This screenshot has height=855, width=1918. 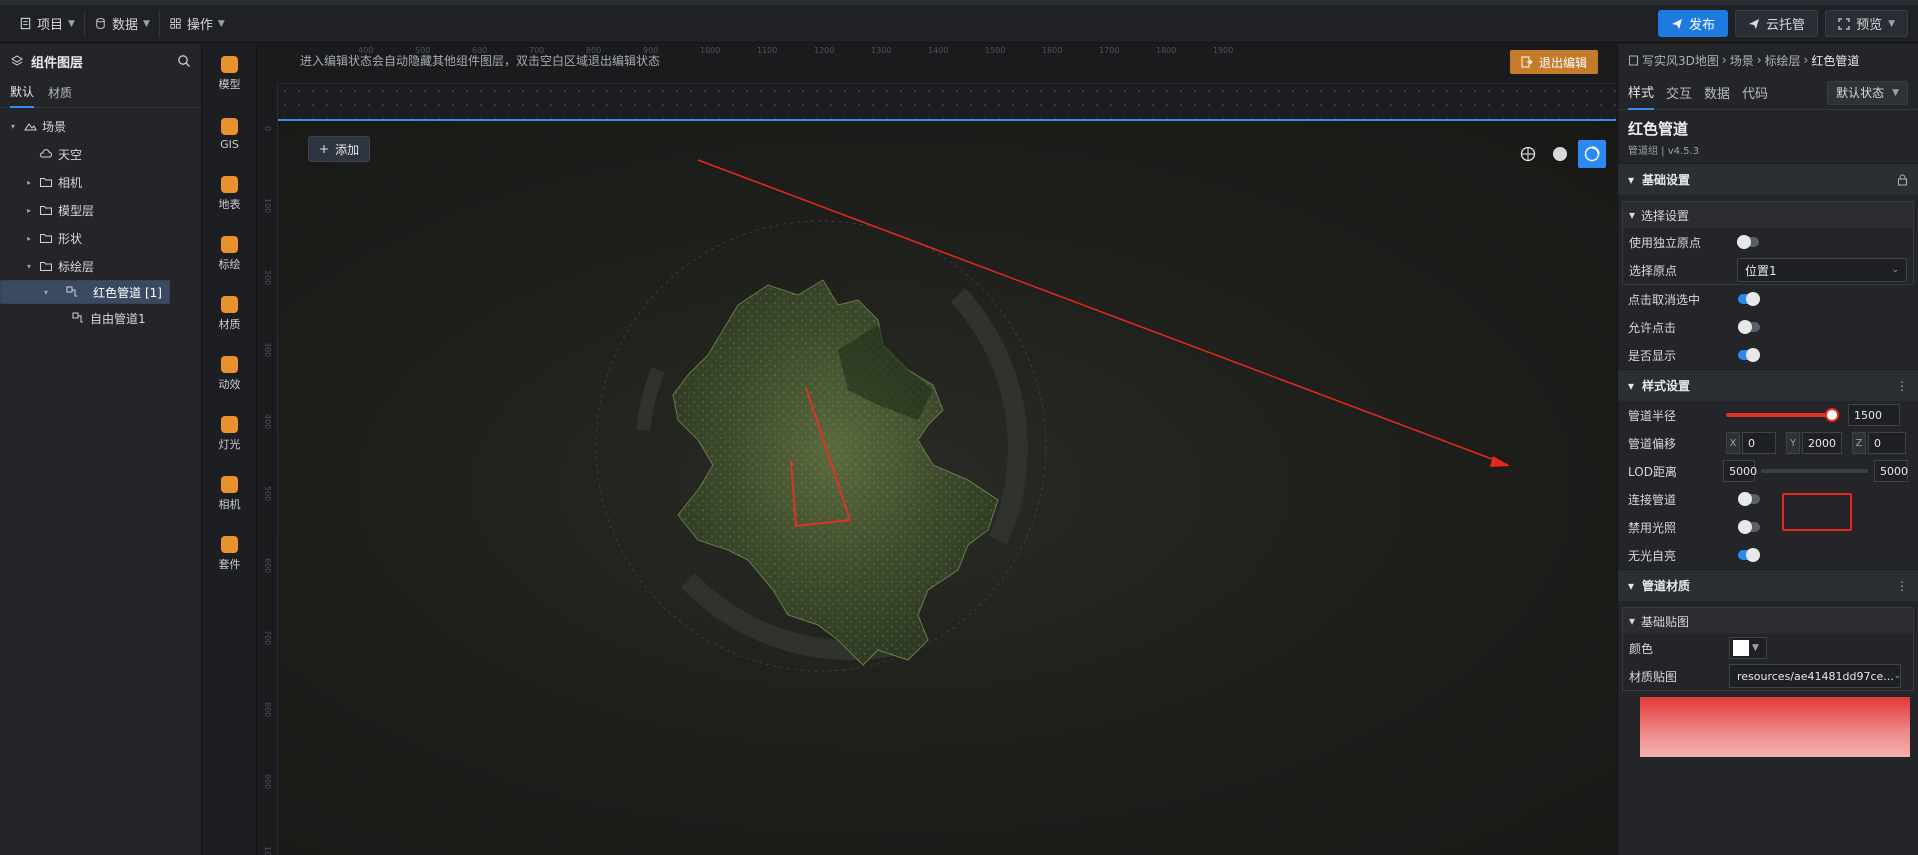 I want to click on menu-operation: 操作 ▼, so click(x=197, y=24).